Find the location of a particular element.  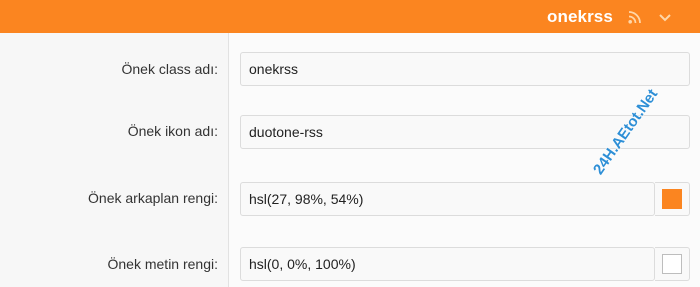

prefix-background-color-label: Önek arkaplan rengi: is located at coordinates (153, 198).